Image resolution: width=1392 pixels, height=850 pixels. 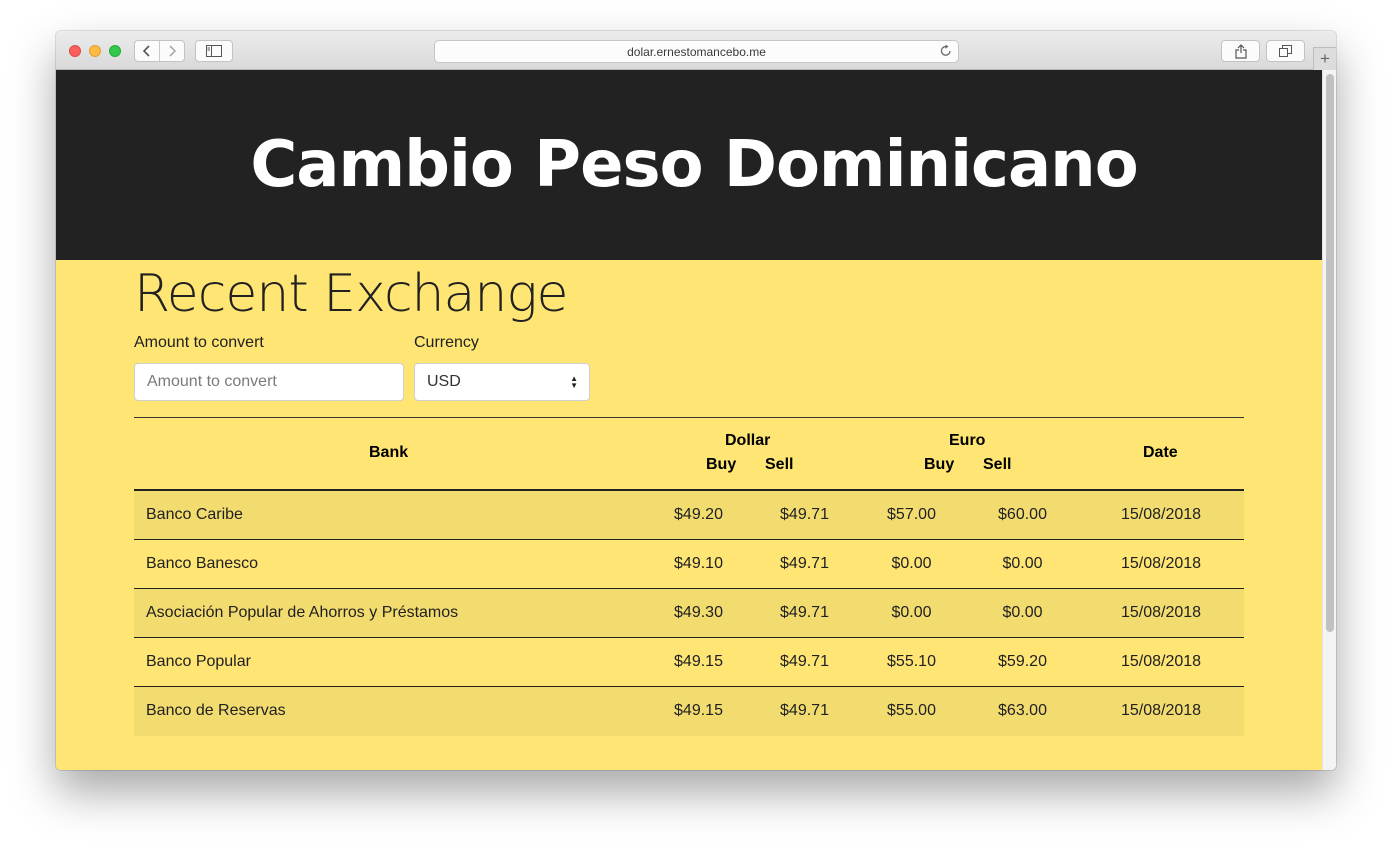 I want to click on currency-select: USD ▲ ▼, so click(x=502, y=382).